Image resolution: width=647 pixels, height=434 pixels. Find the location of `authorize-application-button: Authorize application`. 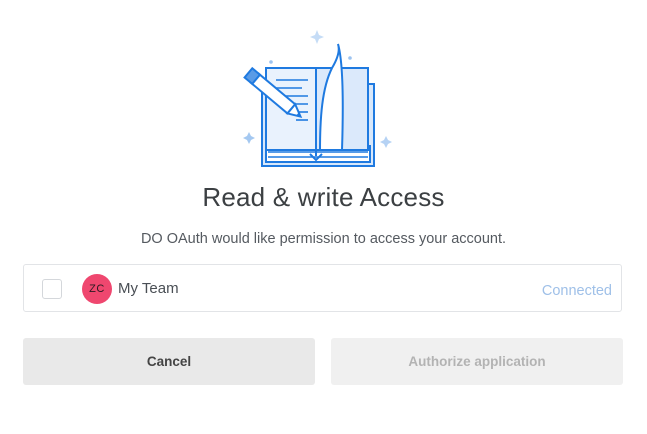

authorize-application-button: Authorize application is located at coordinates (477, 361).